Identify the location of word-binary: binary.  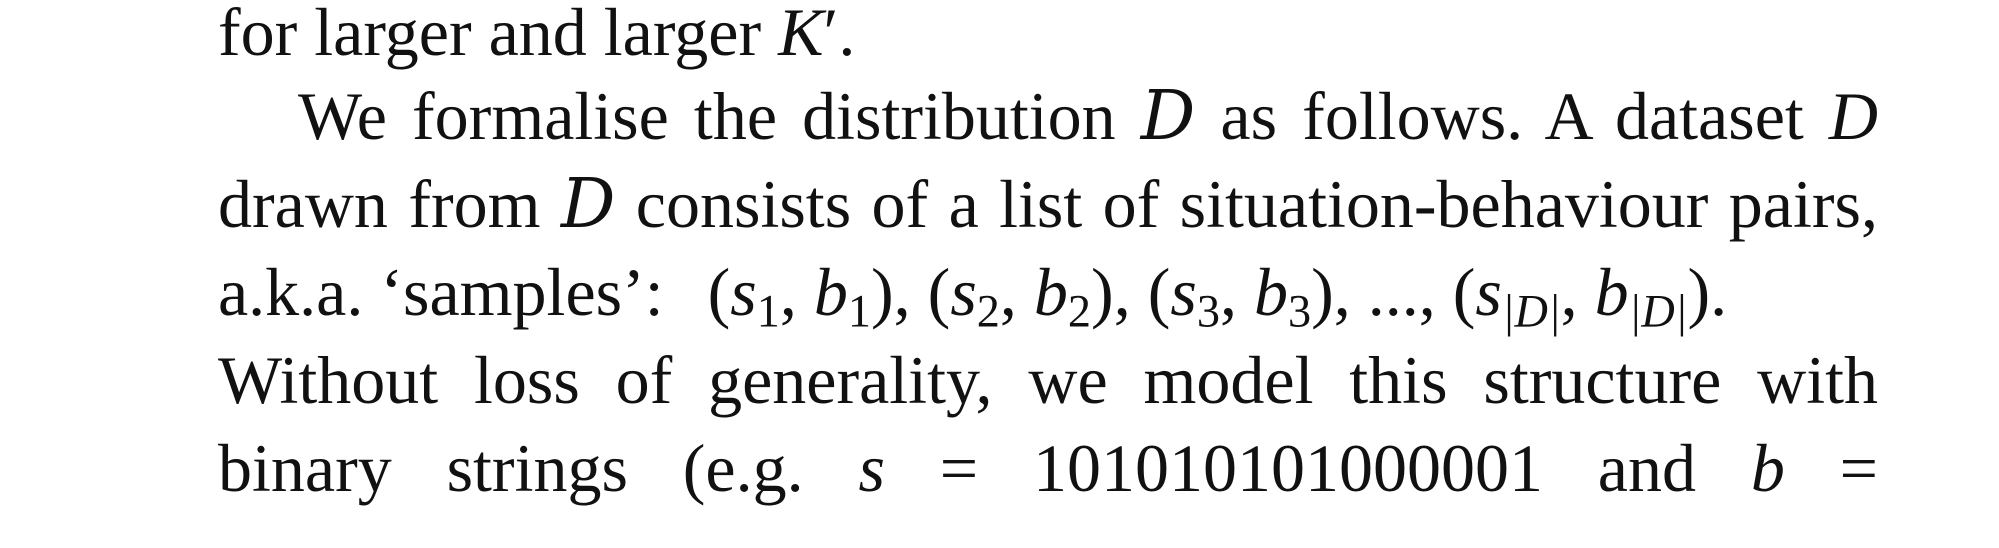
(305, 468).